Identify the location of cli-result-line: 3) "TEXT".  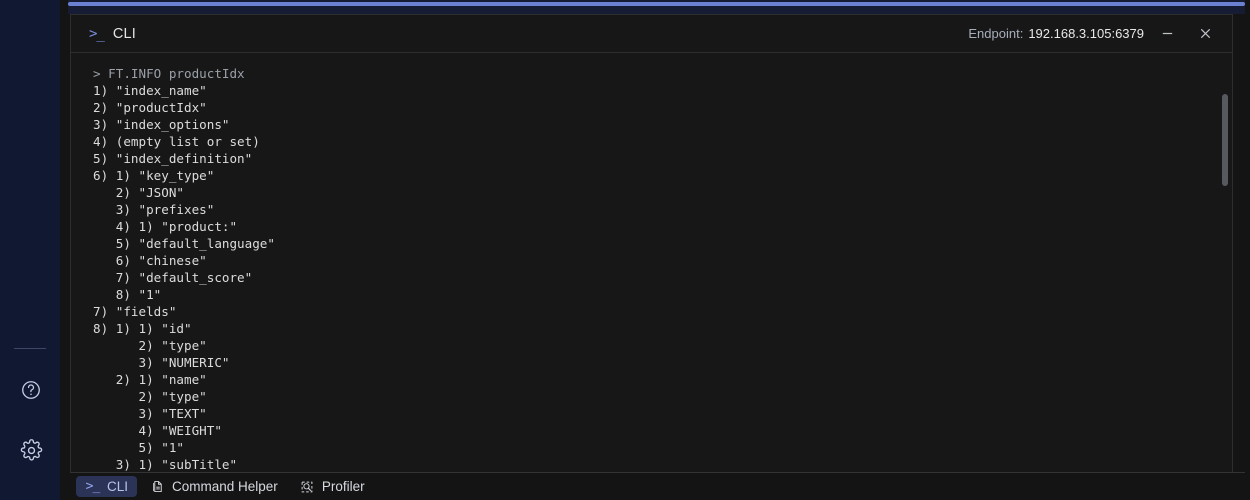
(150, 413).